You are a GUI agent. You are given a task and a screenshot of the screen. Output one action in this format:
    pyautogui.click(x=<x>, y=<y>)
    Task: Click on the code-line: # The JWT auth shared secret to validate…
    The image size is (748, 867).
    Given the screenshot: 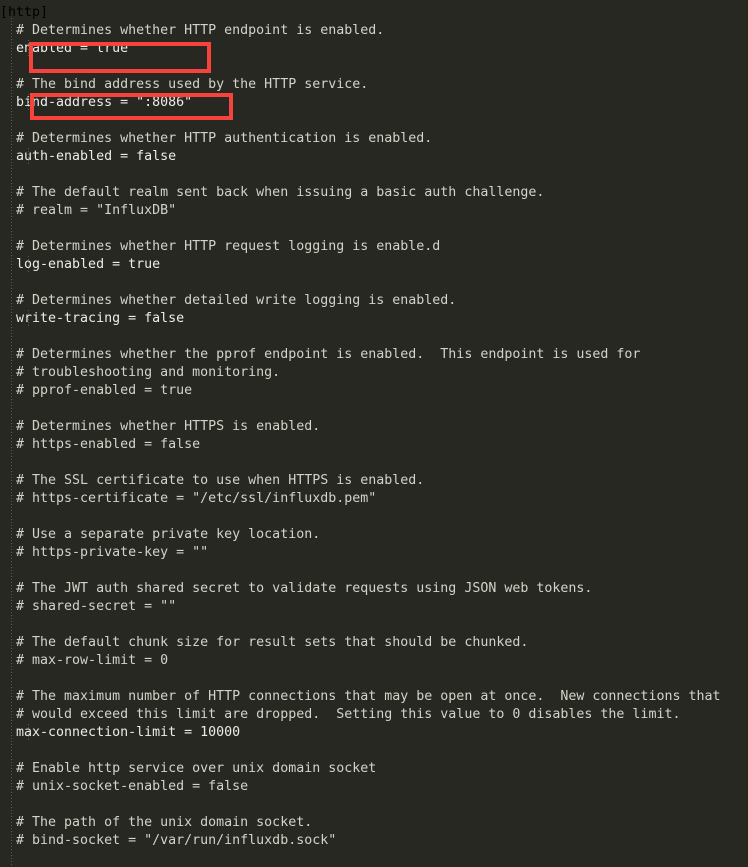 What is the action you would take?
    pyautogui.click(x=374, y=589)
    